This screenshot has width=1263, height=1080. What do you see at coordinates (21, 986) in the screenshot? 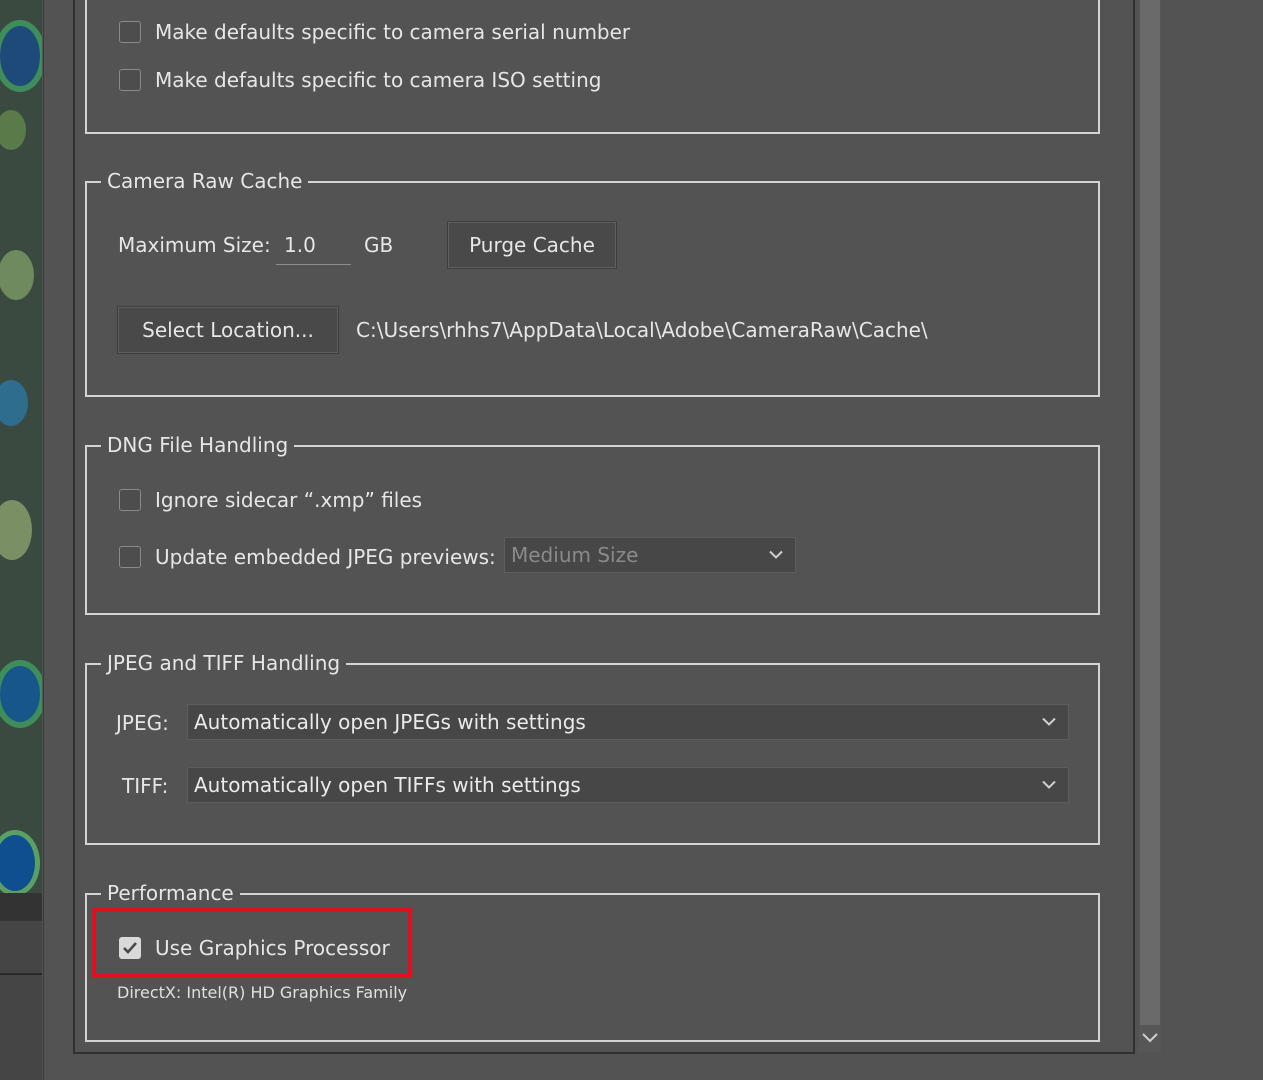
I see `left-app-strip` at bounding box center [21, 986].